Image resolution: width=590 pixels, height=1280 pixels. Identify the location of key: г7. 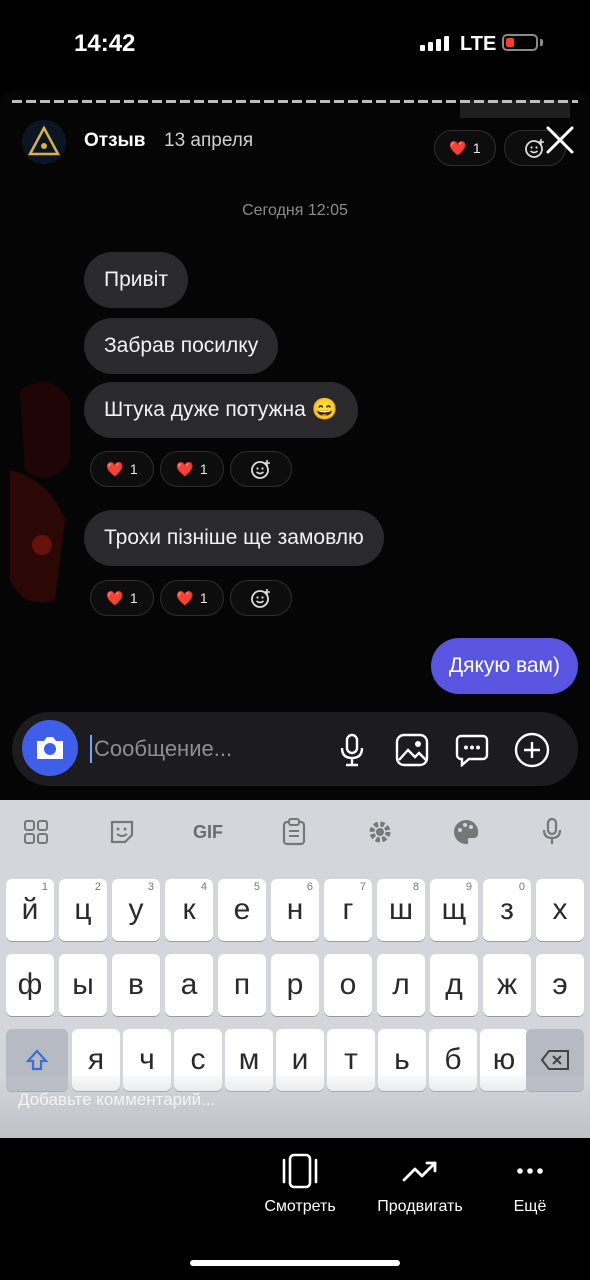
(348, 910).